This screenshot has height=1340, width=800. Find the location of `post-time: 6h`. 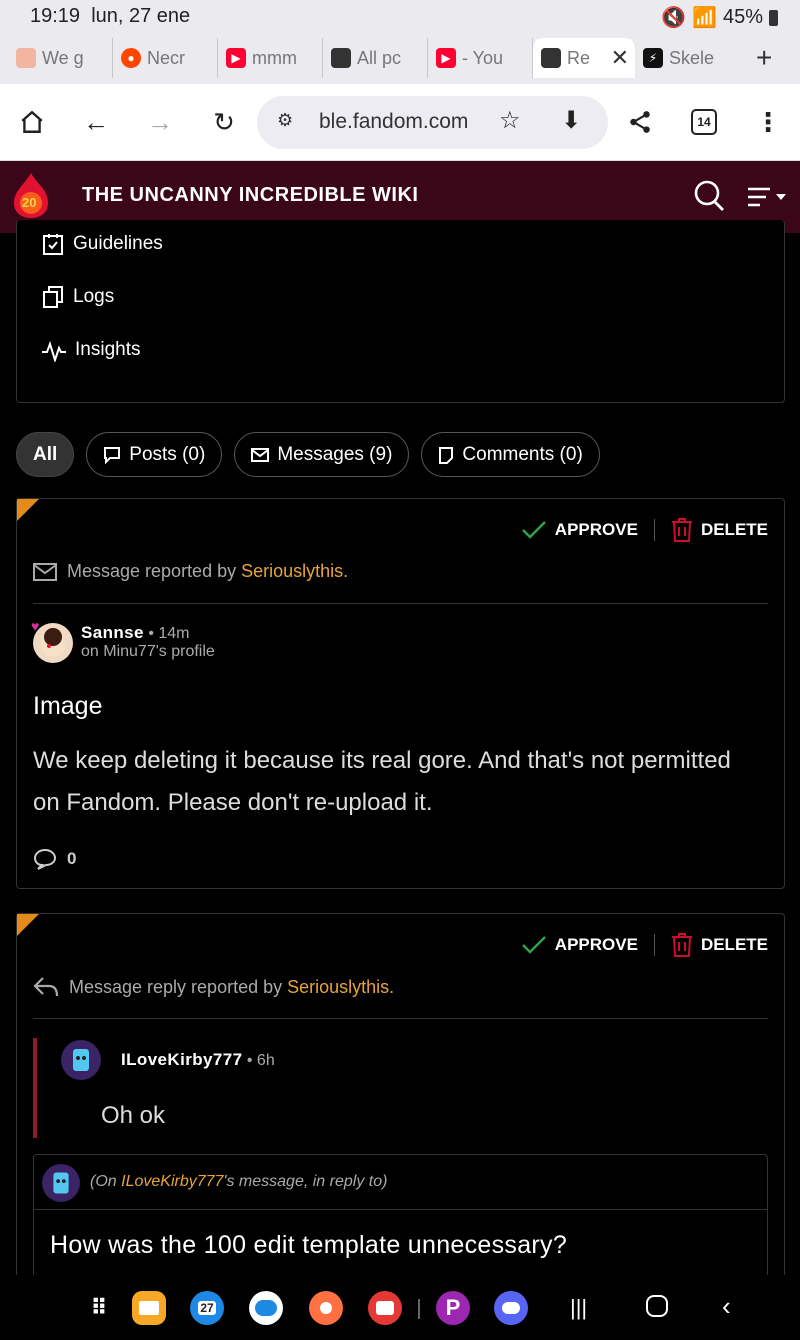

post-time: 6h is located at coordinates (265, 1060).